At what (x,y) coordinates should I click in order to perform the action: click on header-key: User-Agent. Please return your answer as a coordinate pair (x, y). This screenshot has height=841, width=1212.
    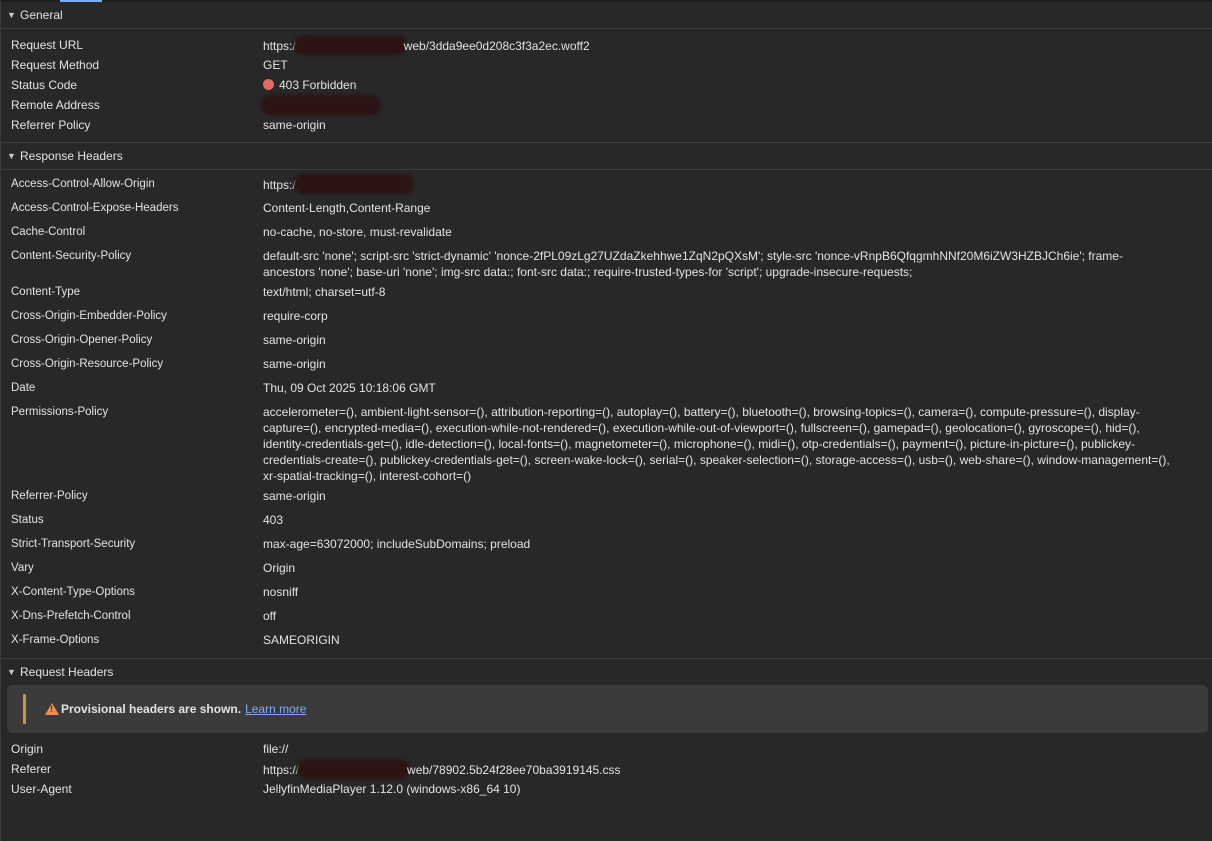
    Looking at the image, I should click on (41, 789).